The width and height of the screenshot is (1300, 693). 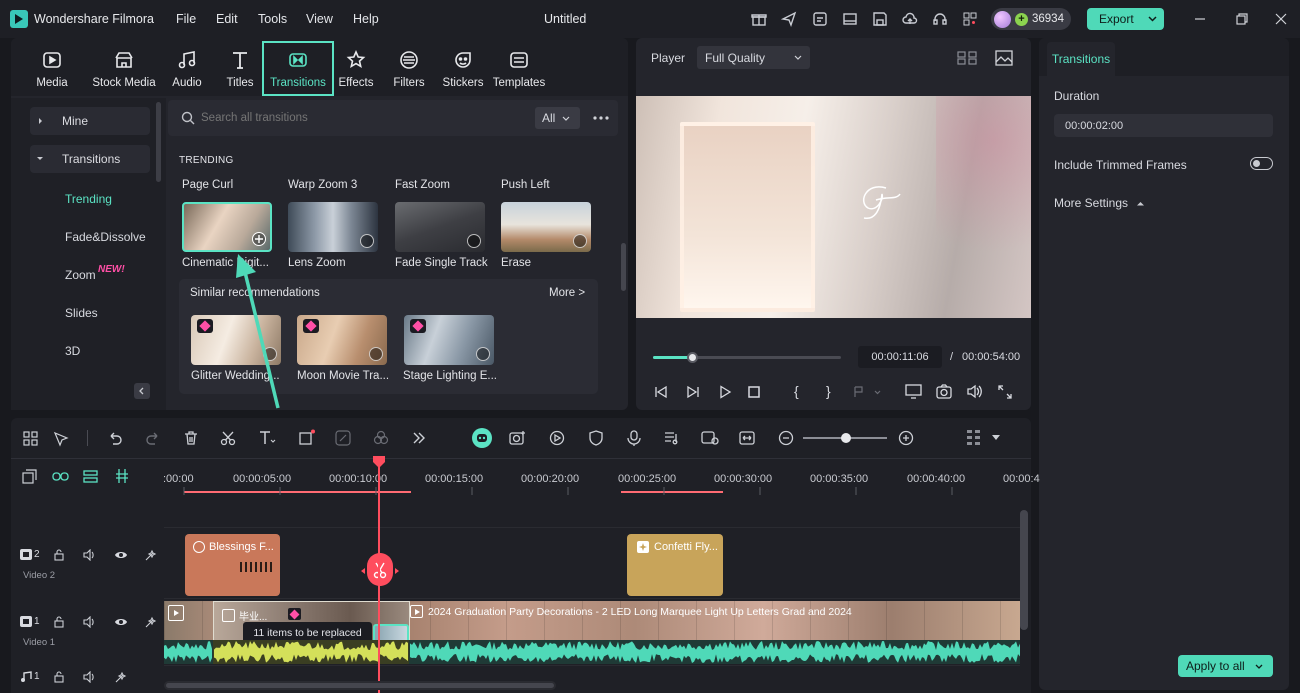 What do you see at coordinates (379, 462) in the screenshot?
I see `playhead-handle-icon` at bounding box center [379, 462].